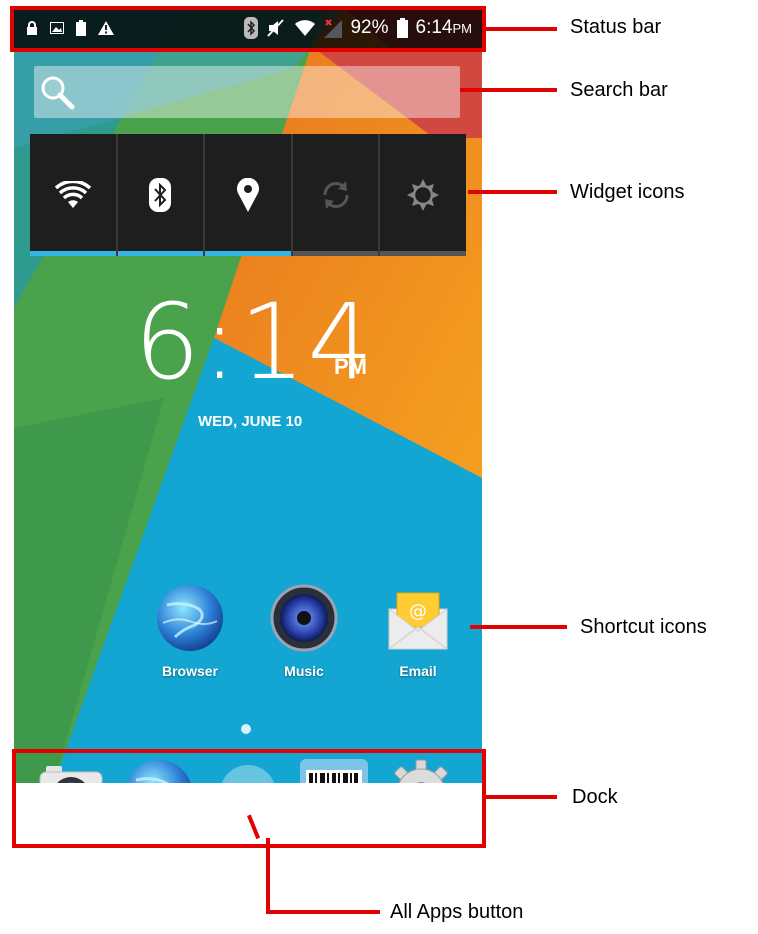 This screenshot has width=758, height=934. I want to click on search-icon, so click(57, 92).